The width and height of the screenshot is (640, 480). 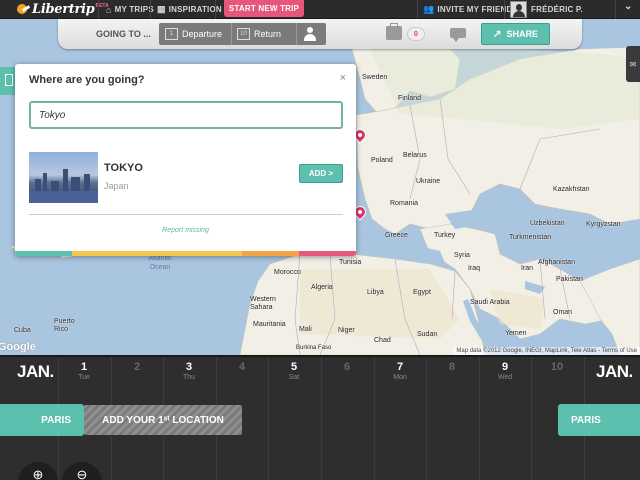 I want to click on map-label: Kazakhstan, so click(x=571, y=189).